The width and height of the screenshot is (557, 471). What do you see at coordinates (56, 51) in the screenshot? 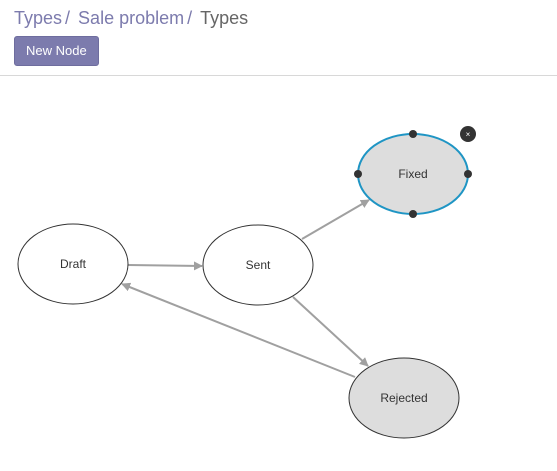
I see `new-node-button: New Node` at bounding box center [56, 51].